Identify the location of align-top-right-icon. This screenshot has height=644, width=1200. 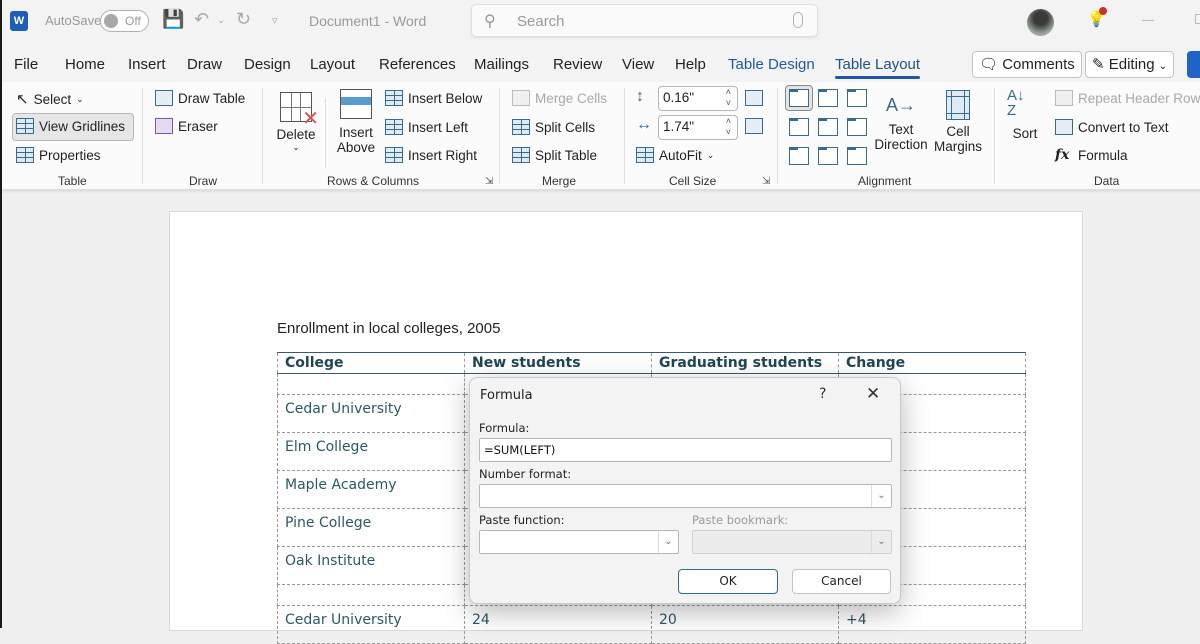
(857, 98).